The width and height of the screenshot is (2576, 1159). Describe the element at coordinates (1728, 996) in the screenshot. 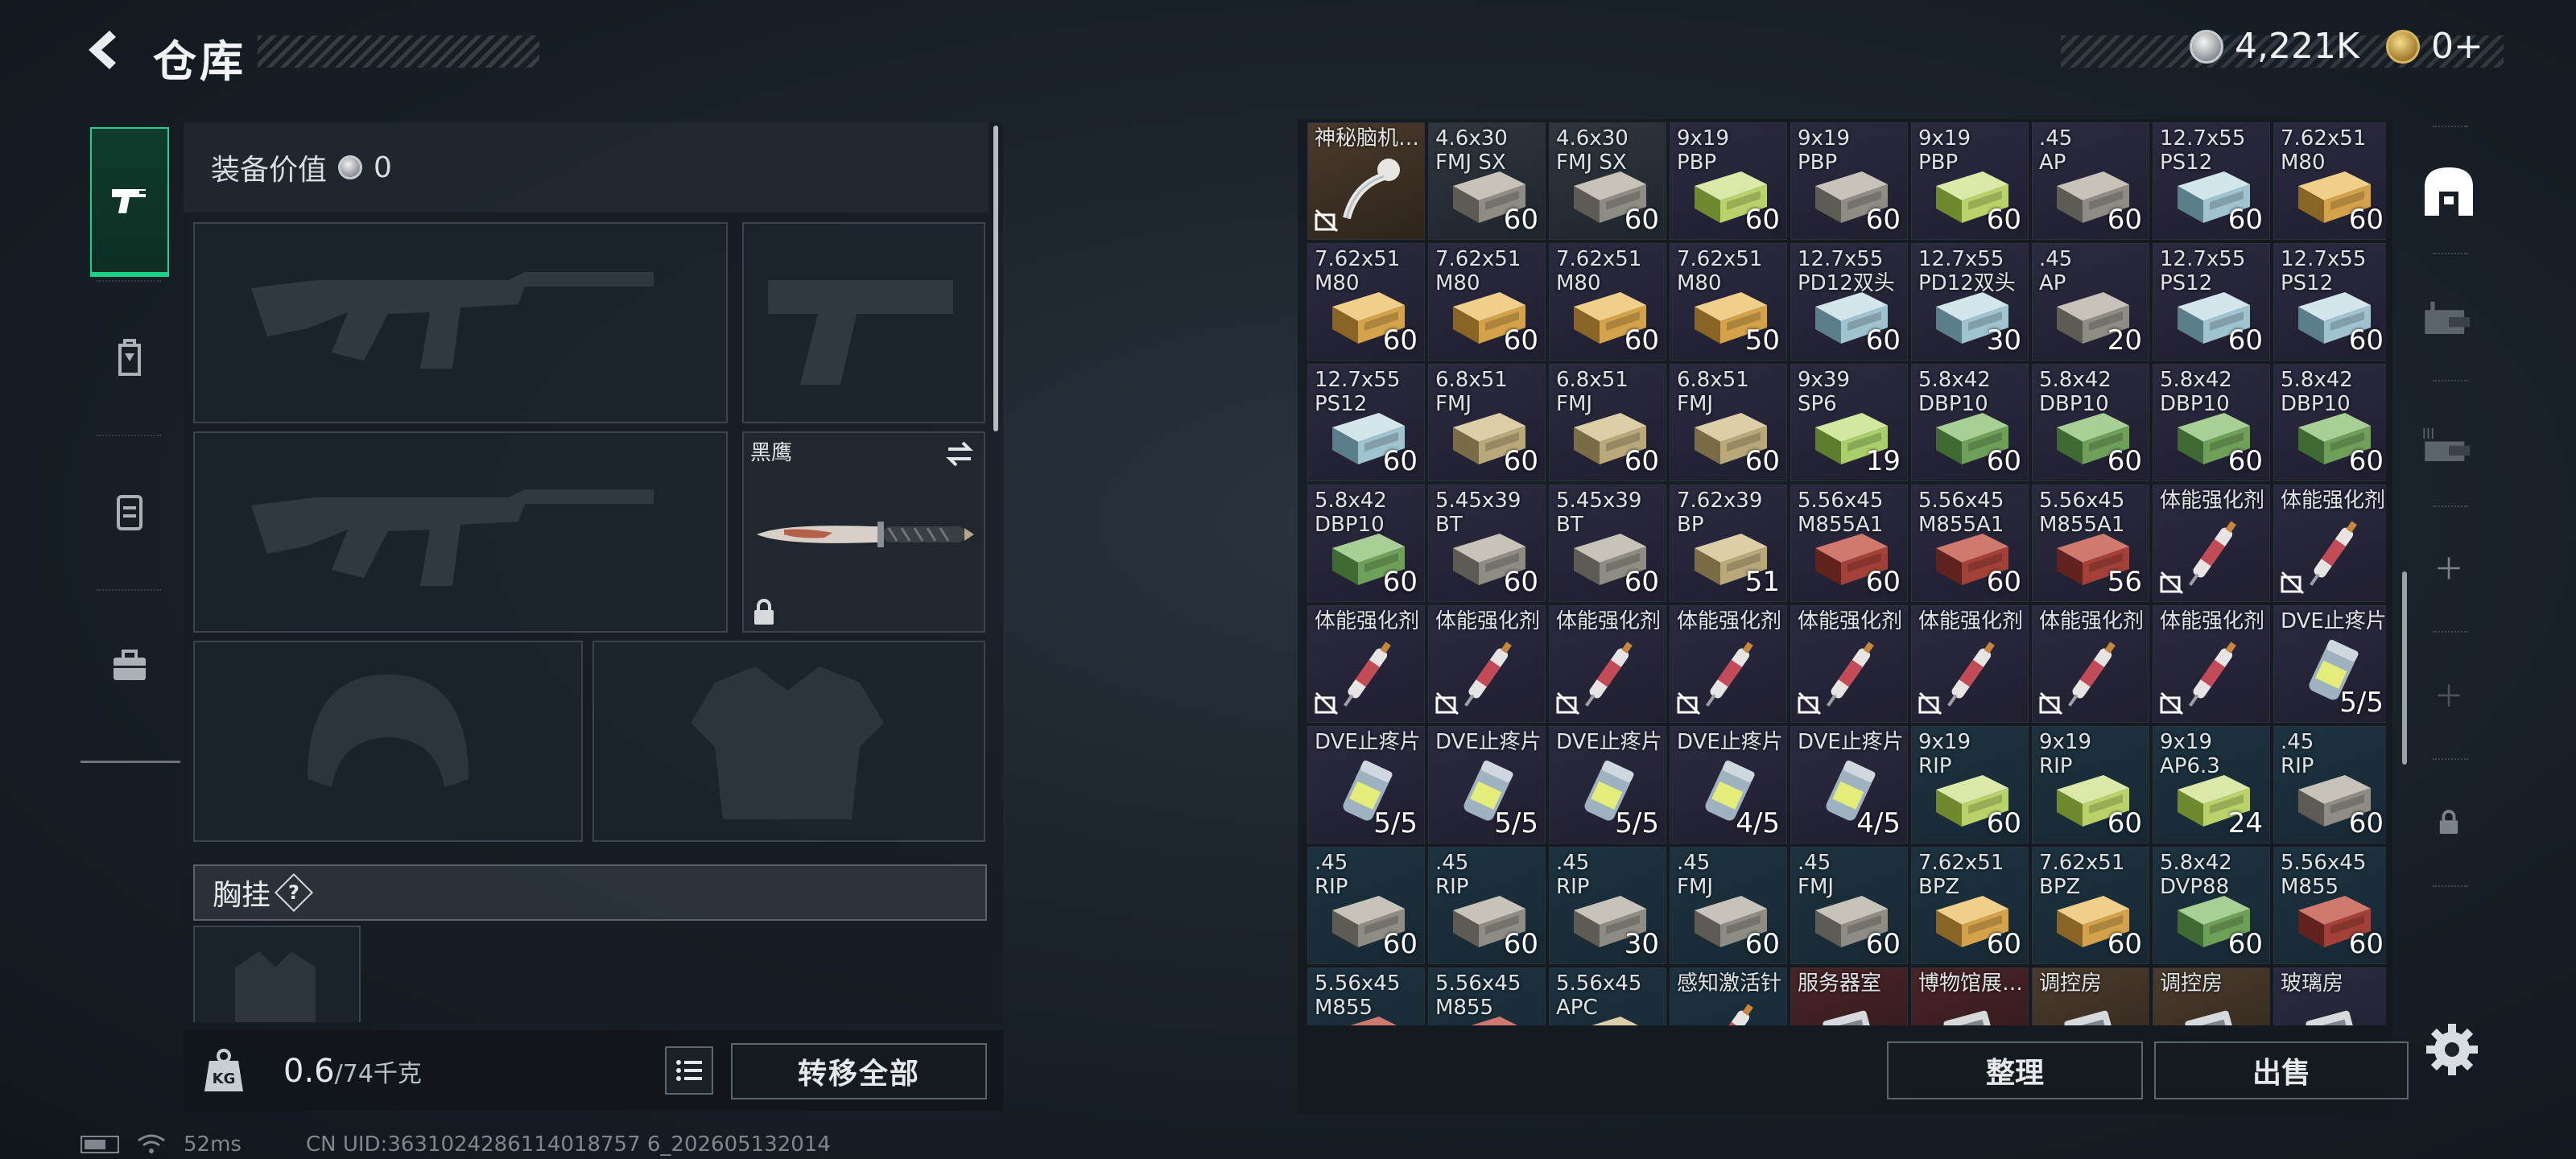

I see `inventory-item: 感知激活针` at that location.